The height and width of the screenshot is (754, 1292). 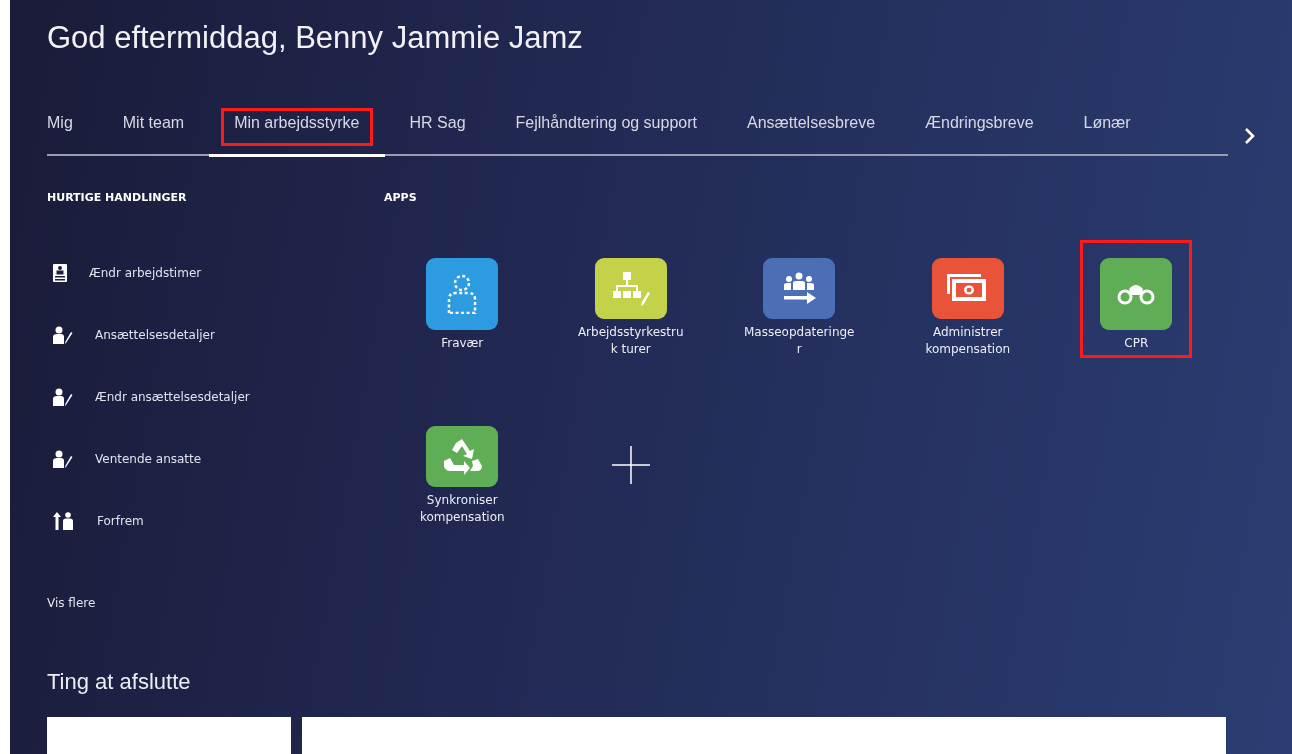 What do you see at coordinates (799, 341) in the screenshot?
I see `app-label: Masseopdateringe r` at bounding box center [799, 341].